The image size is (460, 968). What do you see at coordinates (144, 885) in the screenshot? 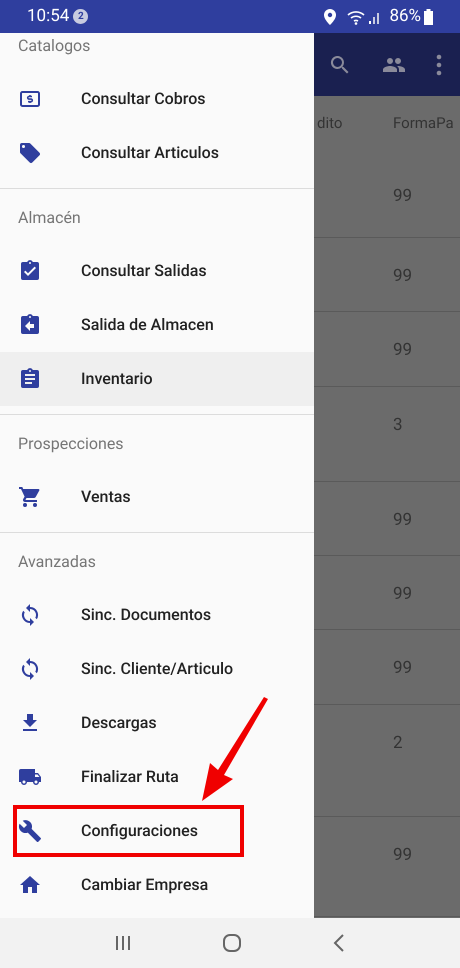
I see `menu-item-label: Cambiar Empresa` at bounding box center [144, 885].